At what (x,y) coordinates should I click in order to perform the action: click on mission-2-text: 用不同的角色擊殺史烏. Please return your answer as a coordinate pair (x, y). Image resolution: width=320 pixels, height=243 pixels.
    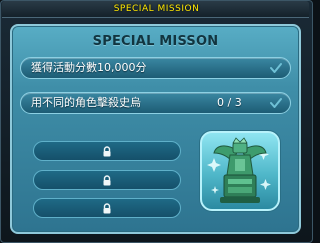
    Looking at the image, I should click on (86, 102).